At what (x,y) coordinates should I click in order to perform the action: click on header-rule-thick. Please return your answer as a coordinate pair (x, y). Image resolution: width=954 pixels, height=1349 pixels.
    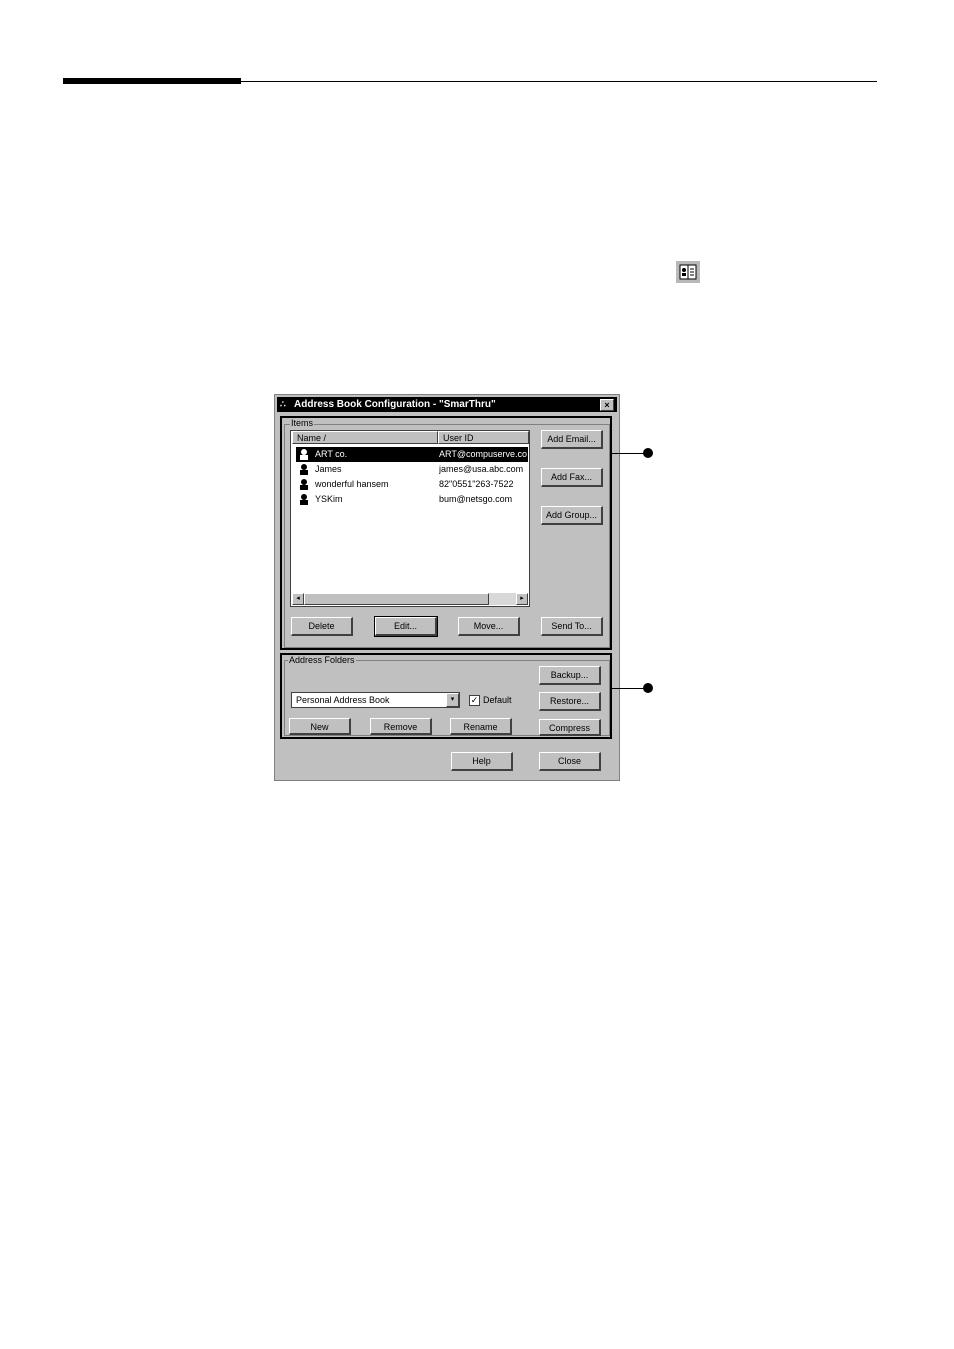
    Looking at the image, I should click on (152, 81).